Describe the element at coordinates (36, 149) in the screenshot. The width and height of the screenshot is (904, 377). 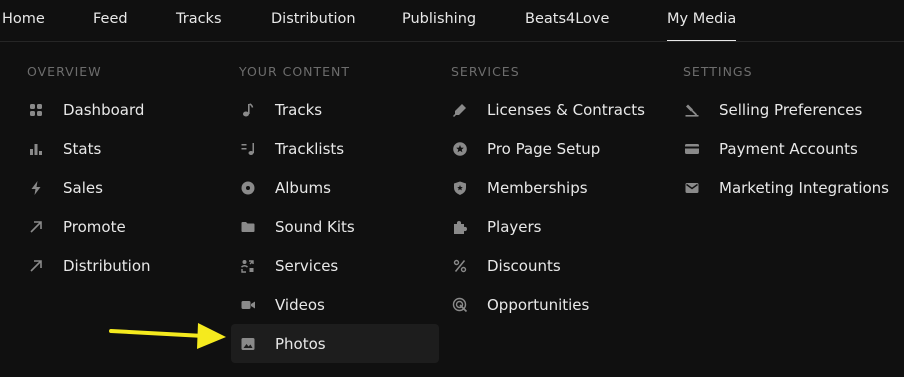
I see `bar-chart-icon` at that location.